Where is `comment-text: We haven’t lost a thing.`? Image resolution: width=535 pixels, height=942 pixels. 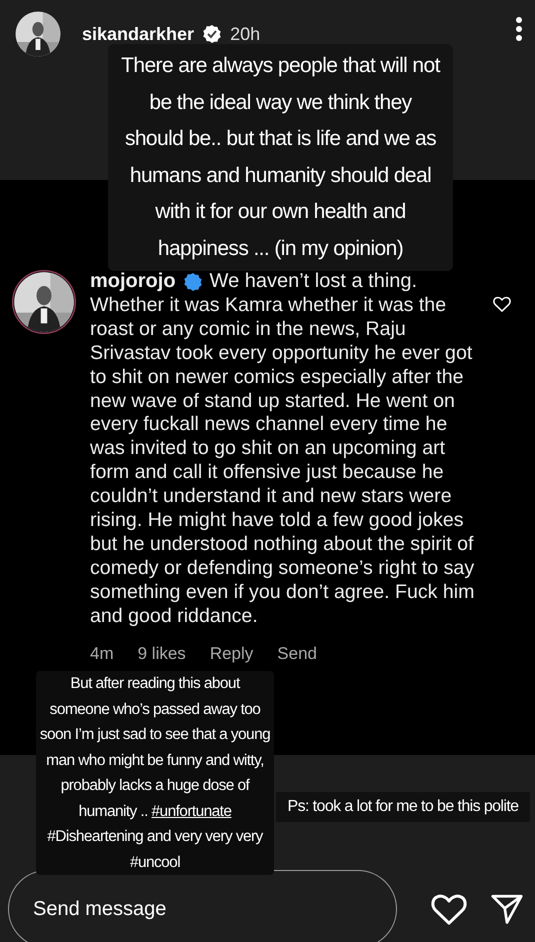
comment-text: We haven’t lost a thing. is located at coordinates (314, 282).